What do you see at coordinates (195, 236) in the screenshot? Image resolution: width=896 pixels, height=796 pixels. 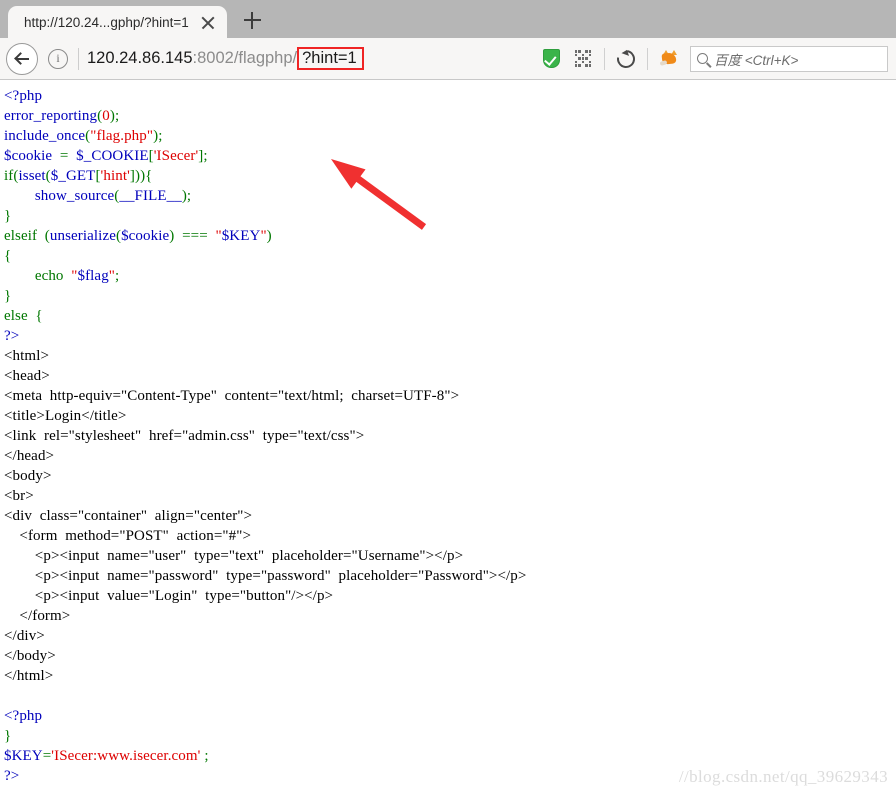 I see `code-token: ===` at bounding box center [195, 236].